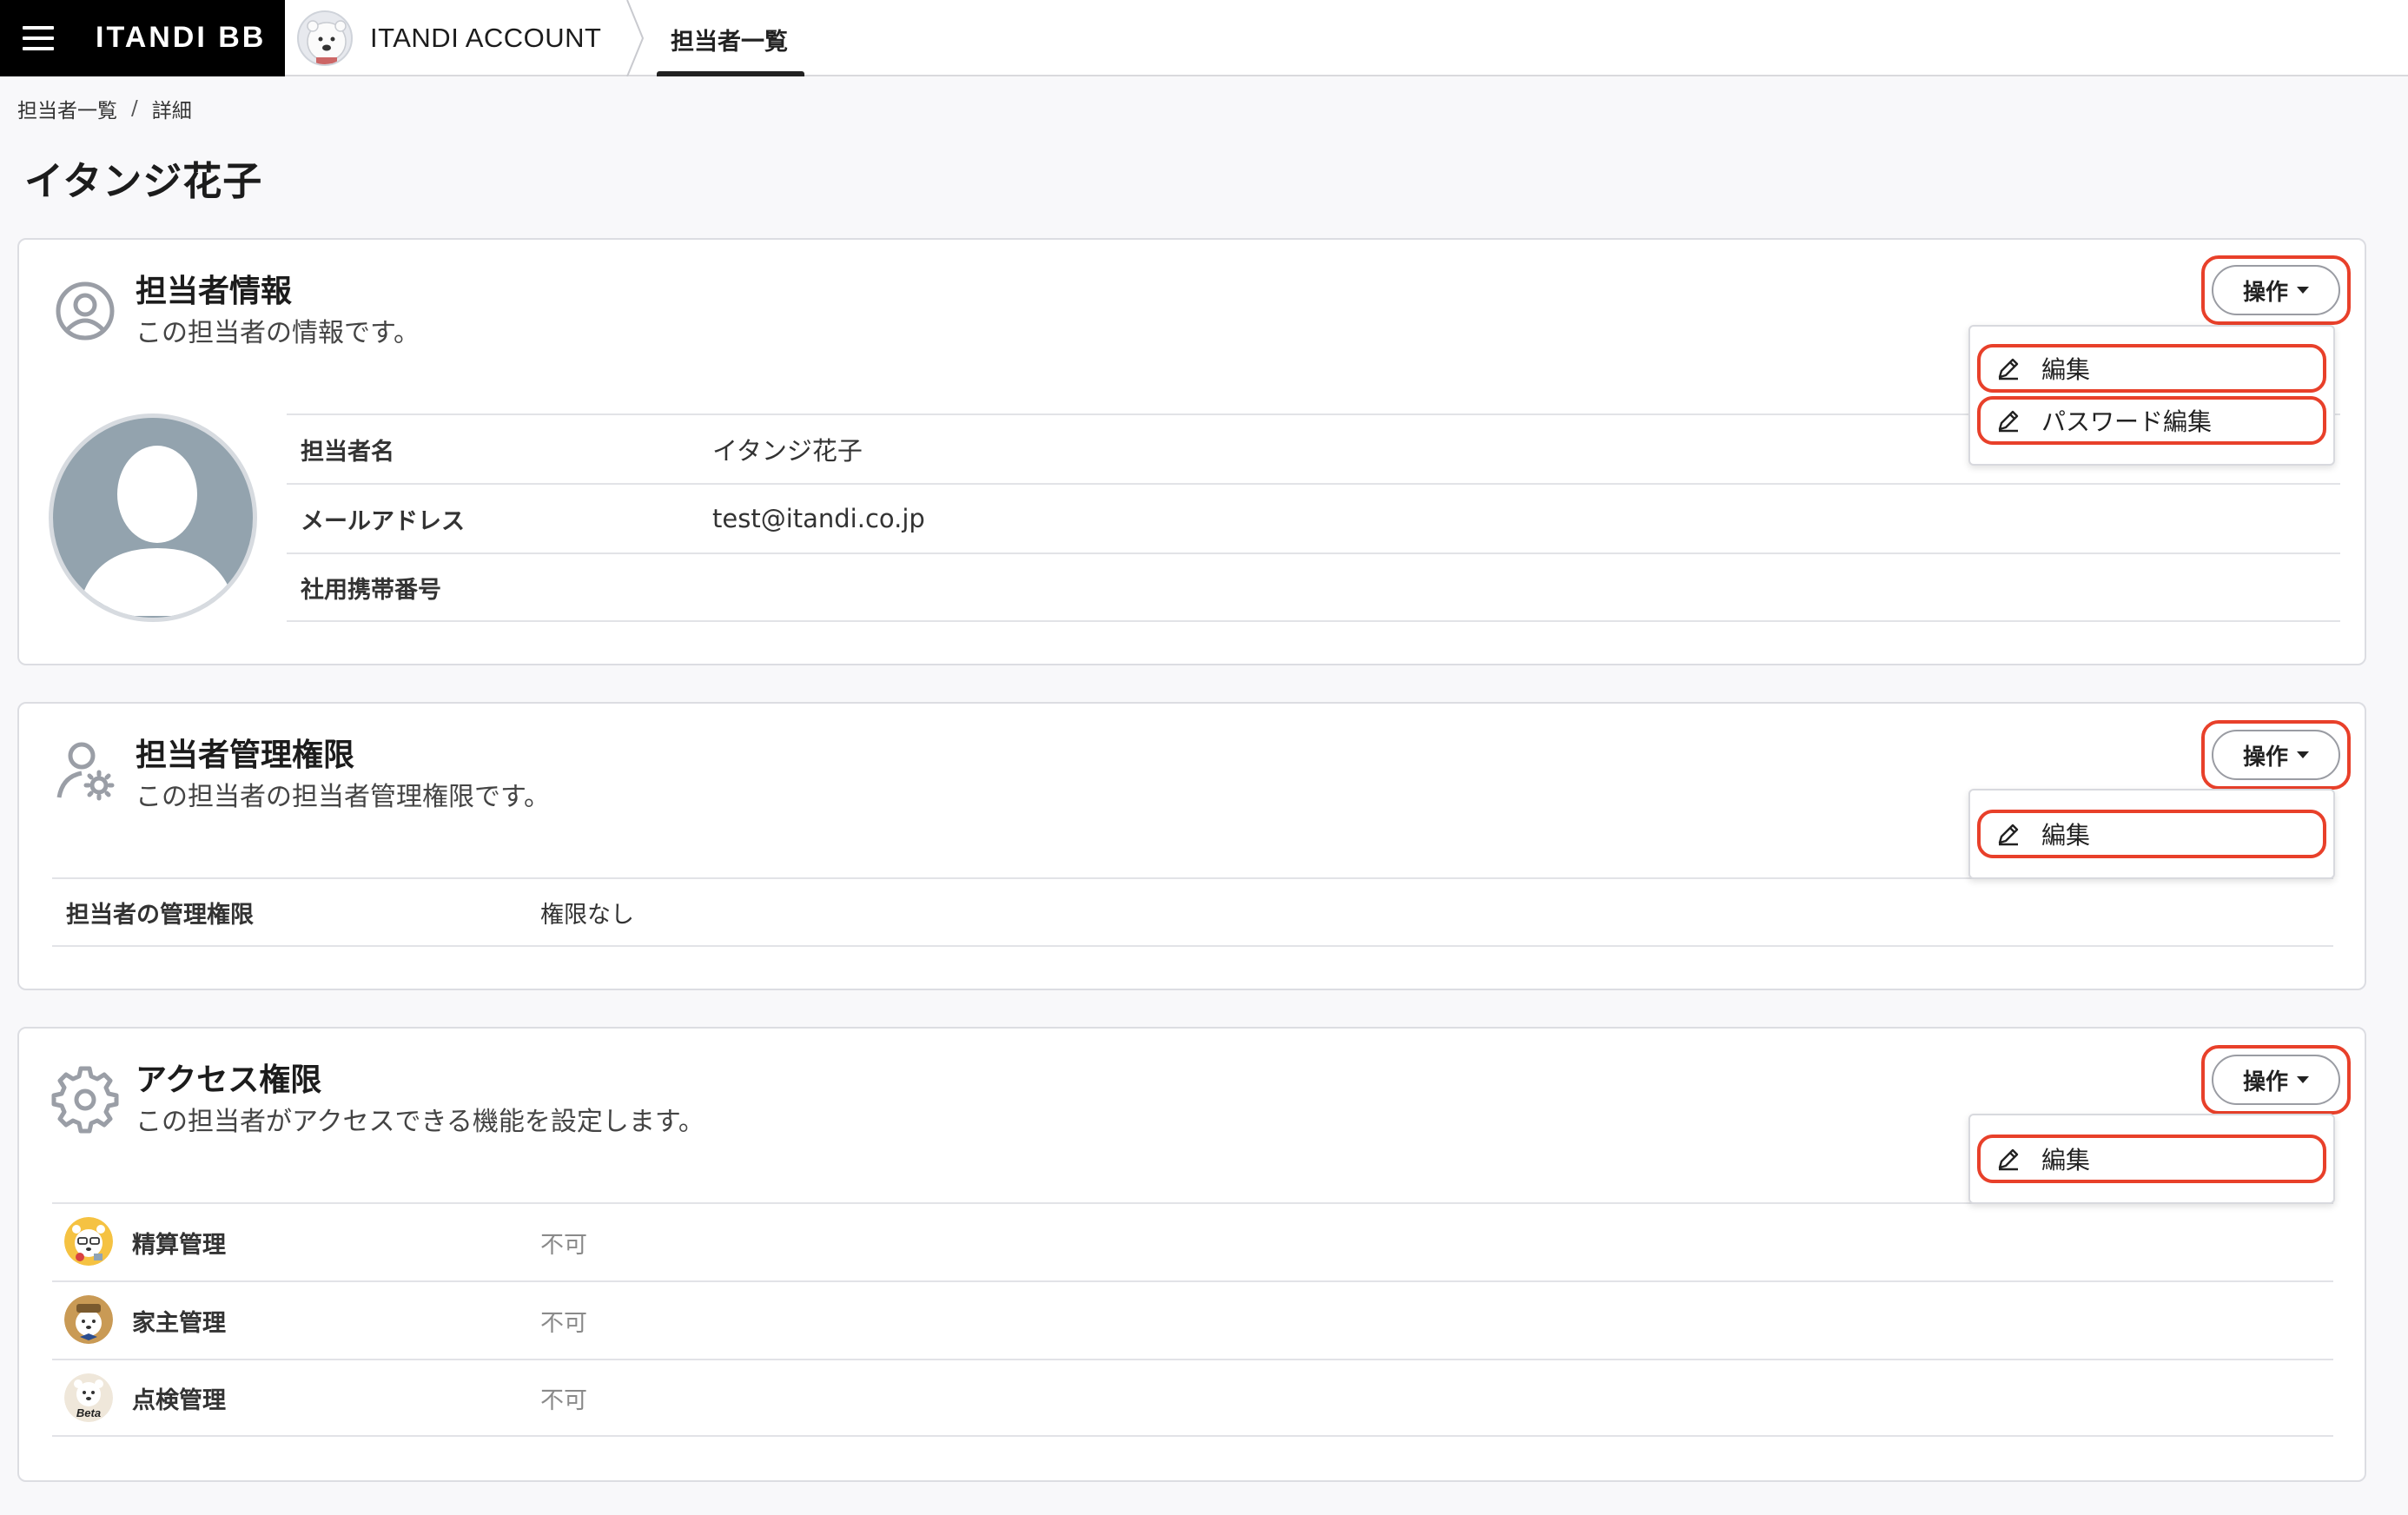  What do you see at coordinates (347, 452) in the screenshot?
I see `row-label: 担当者名` at bounding box center [347, 452].